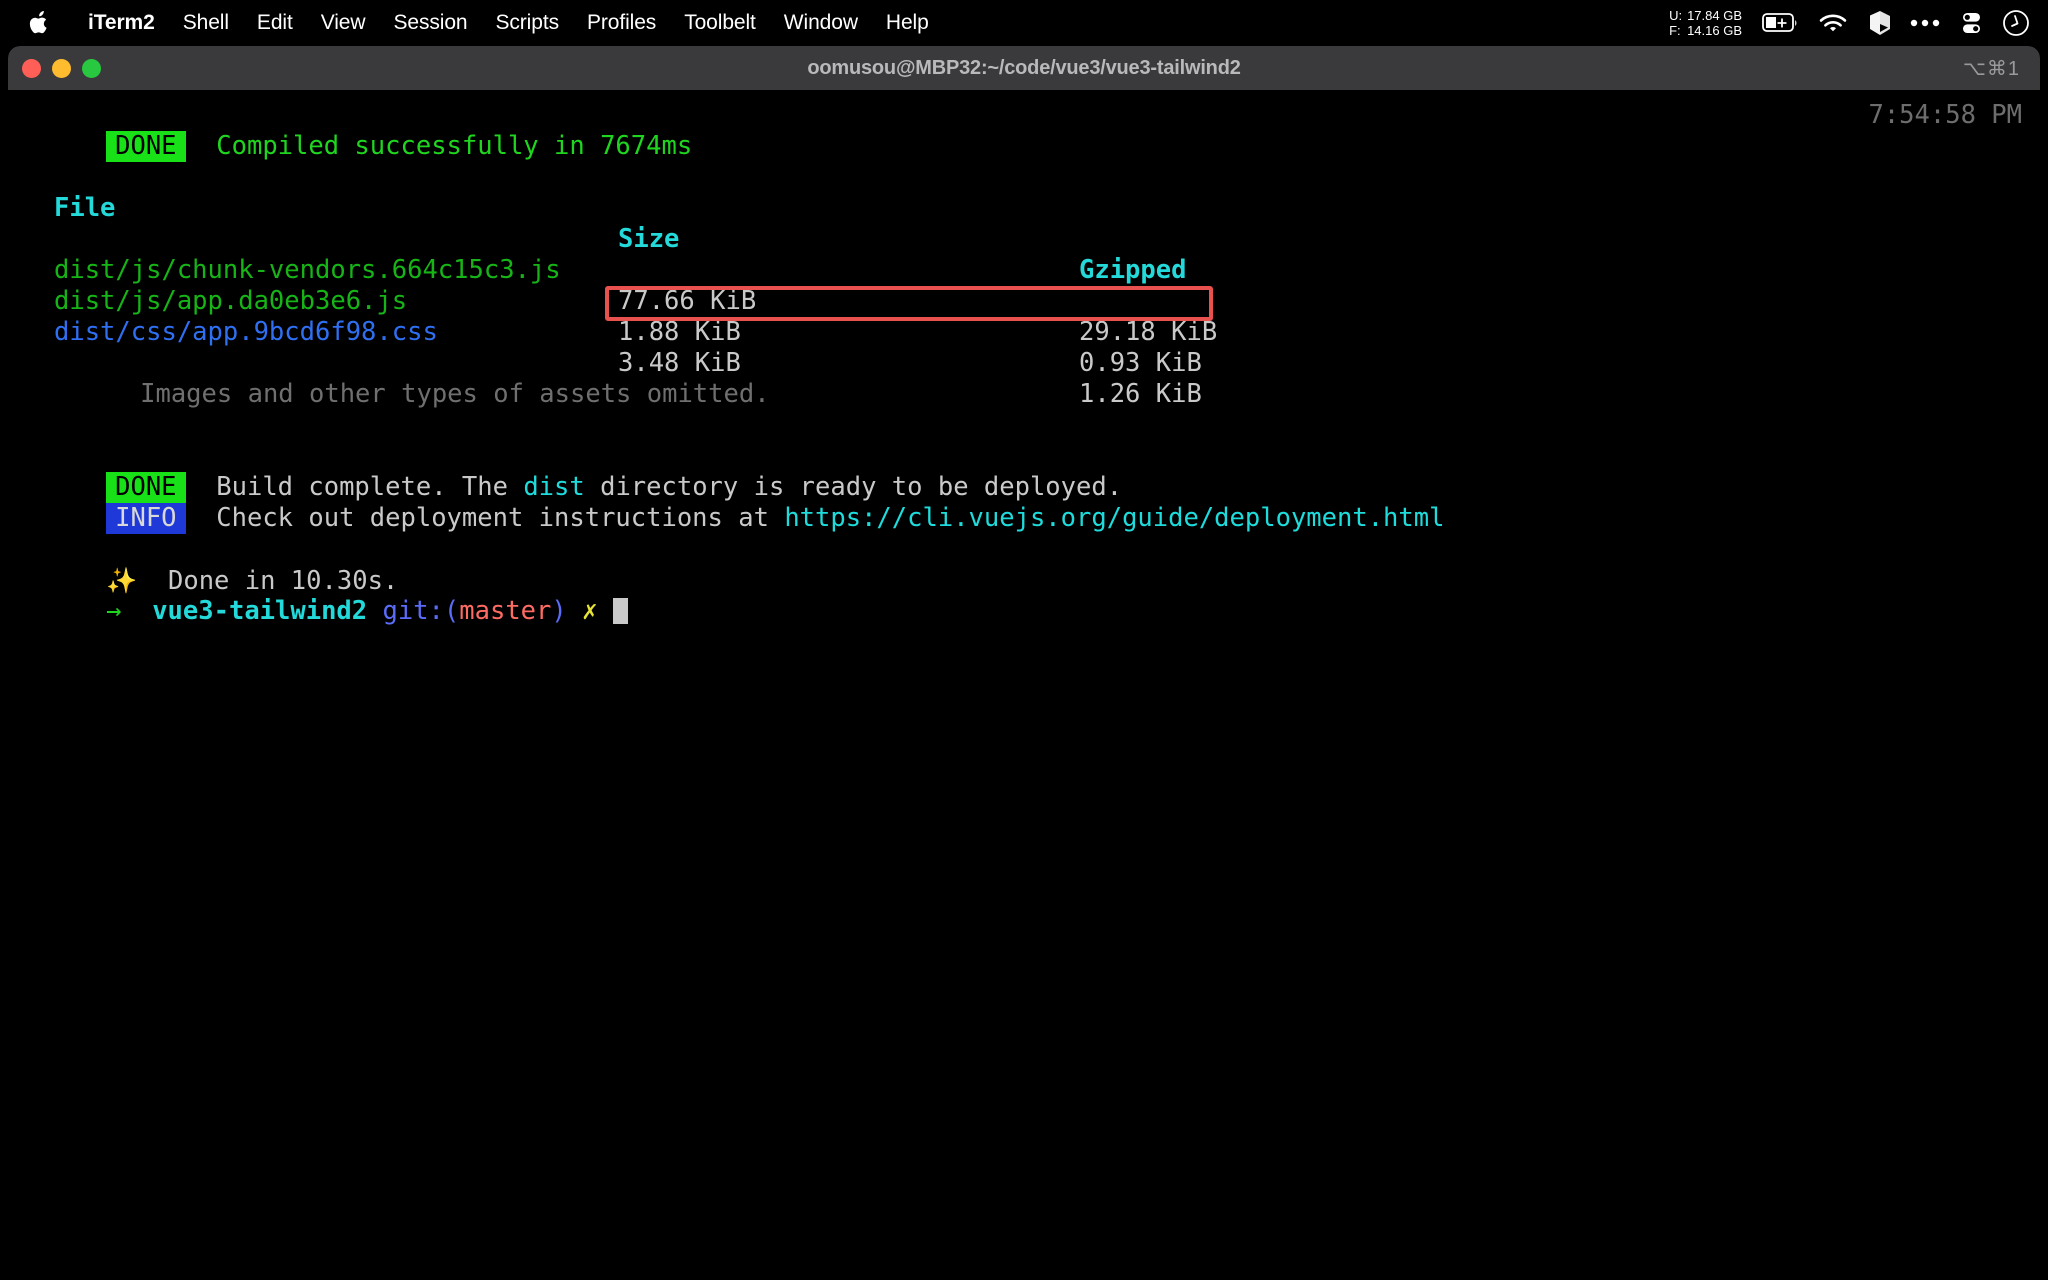 The width and height of the screenshot is (2048, 1280). I want to click on battery-charging-icon, so click(1781, 23).